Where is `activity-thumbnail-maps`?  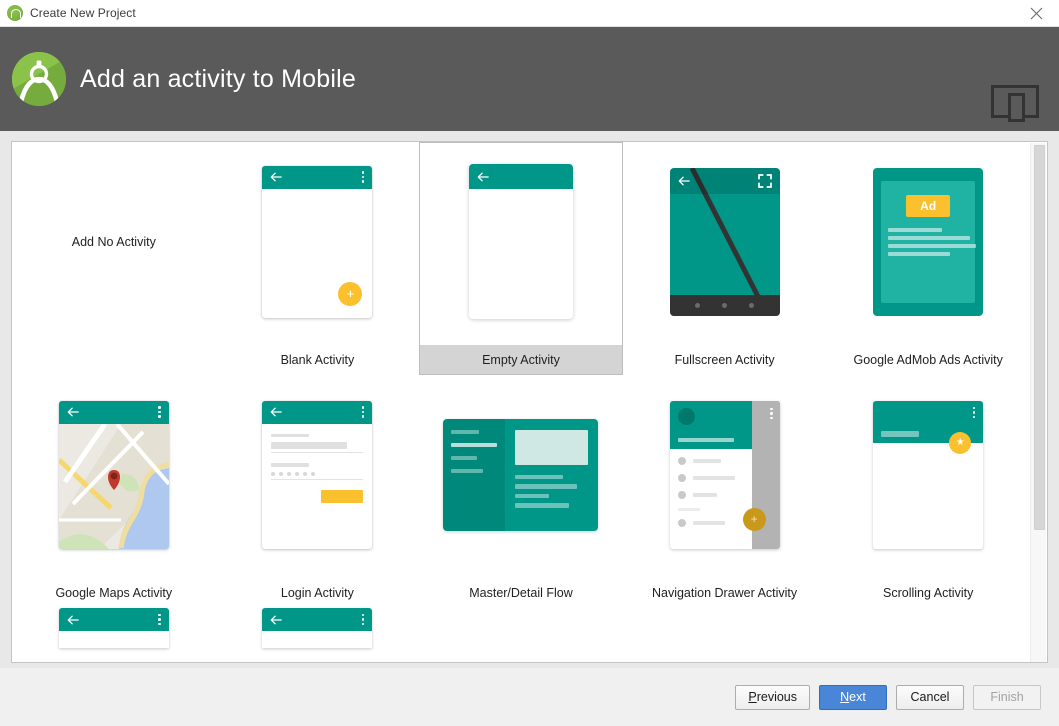 activity-thumbnail-maps is located at coordinates (114, 476).